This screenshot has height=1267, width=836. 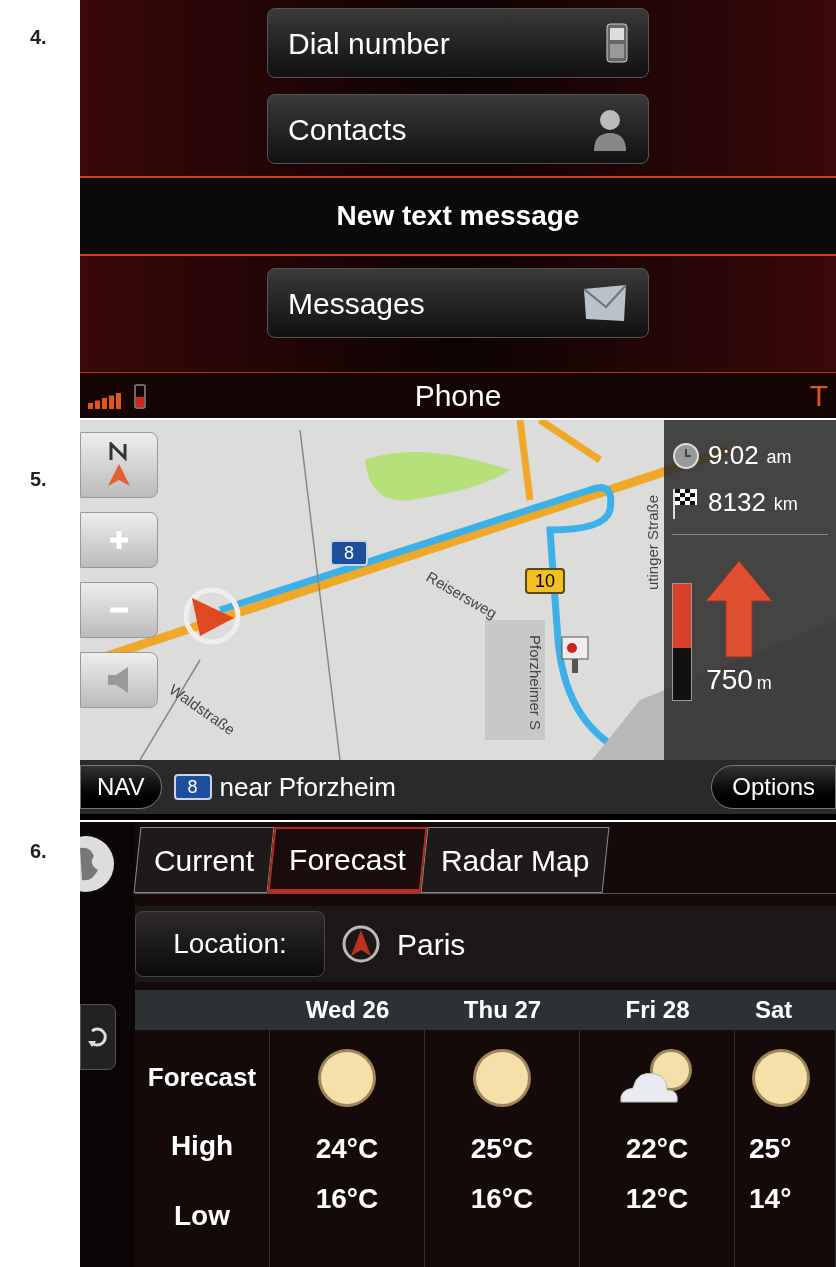 I want to click on low-temperature: 14°, so click(x=770, y=1199).